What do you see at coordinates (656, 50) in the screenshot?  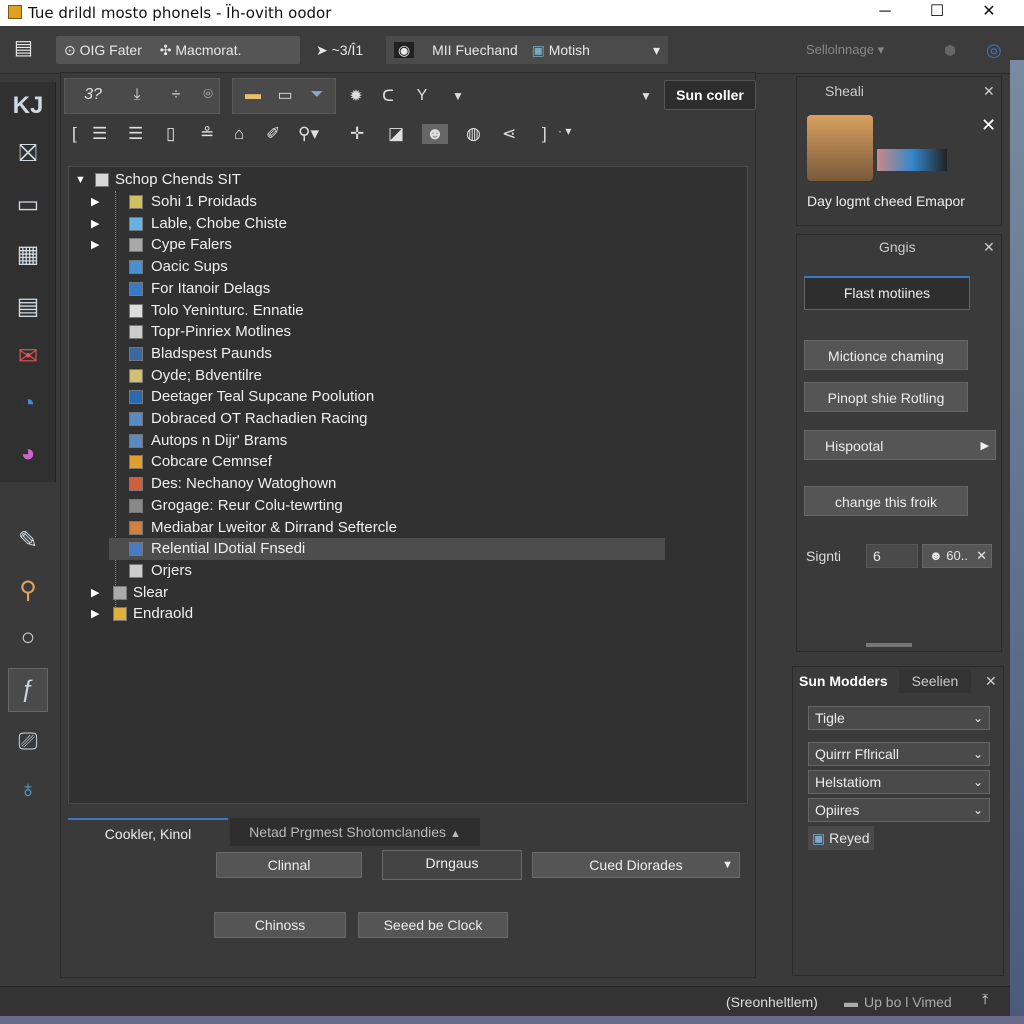 I see `chevron-down-icon: ▾` at bounding box center [656, 50].